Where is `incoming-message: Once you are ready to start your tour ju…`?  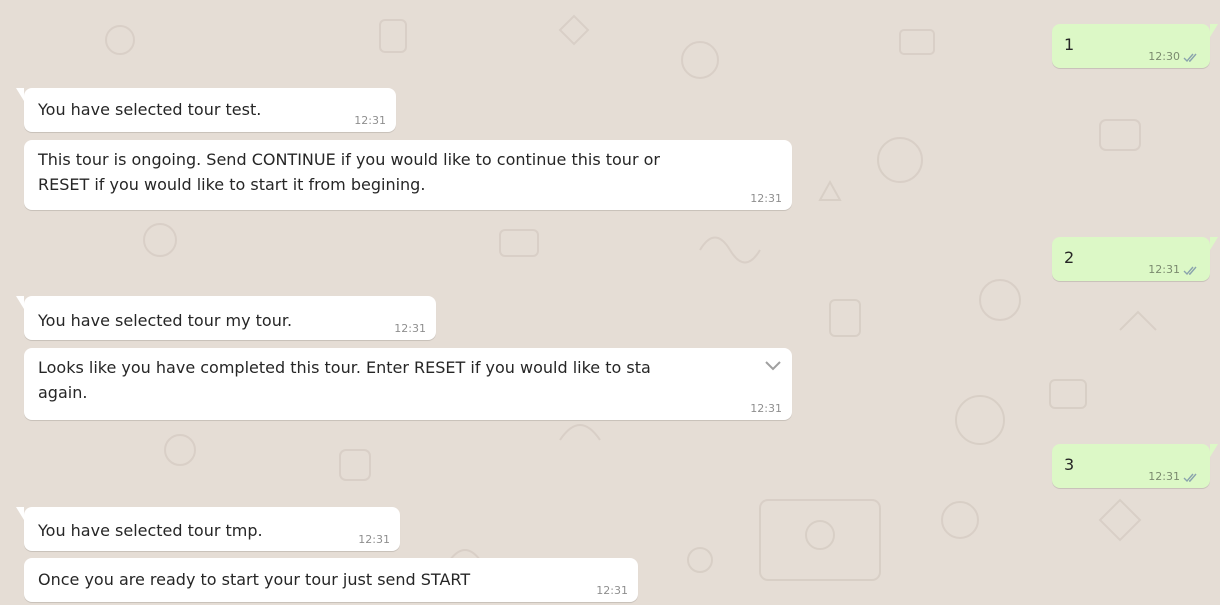 incoming-message: Once you are ready to start your tour ju… is located at coordinates (331, 580).